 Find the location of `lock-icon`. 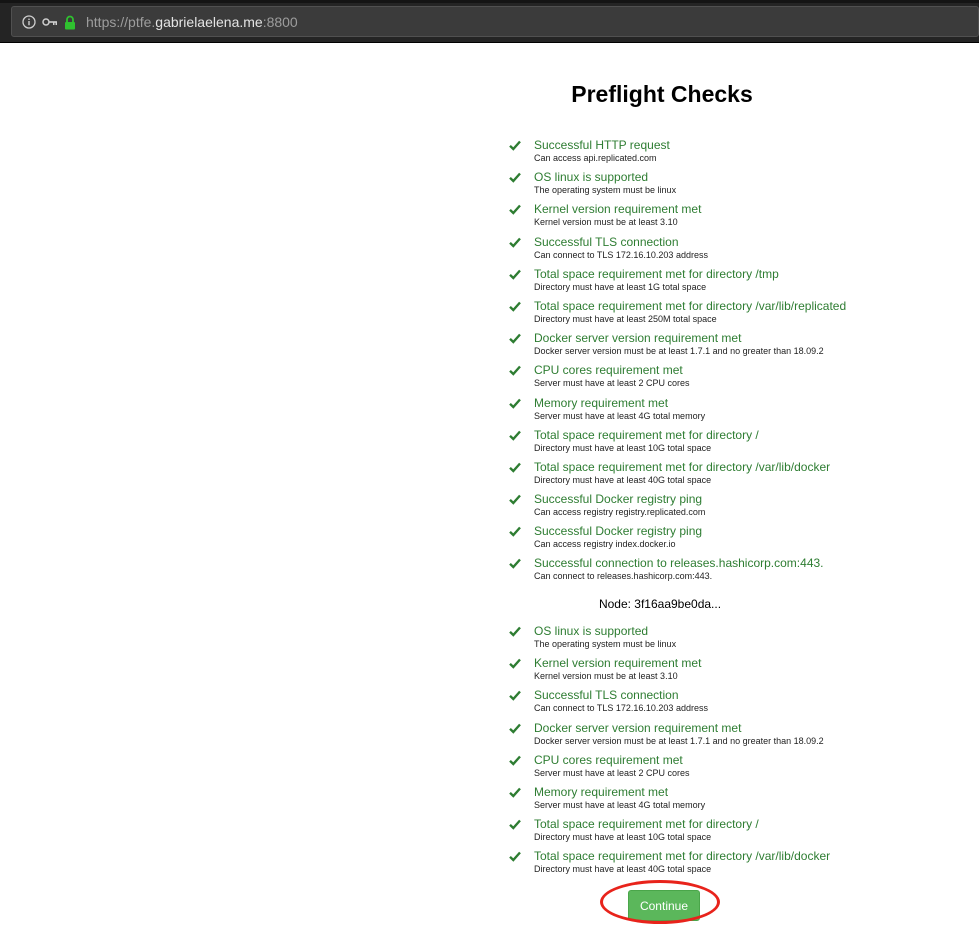

lock-icon is located at coordinates (70, 22).